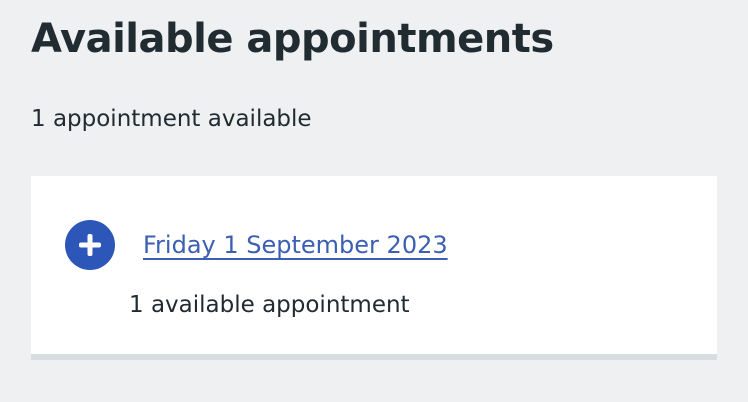  What do you see at coordinates (90, 245) in the screenshot?
I see `plus-circle-icon` at bounding box center [90, 245].